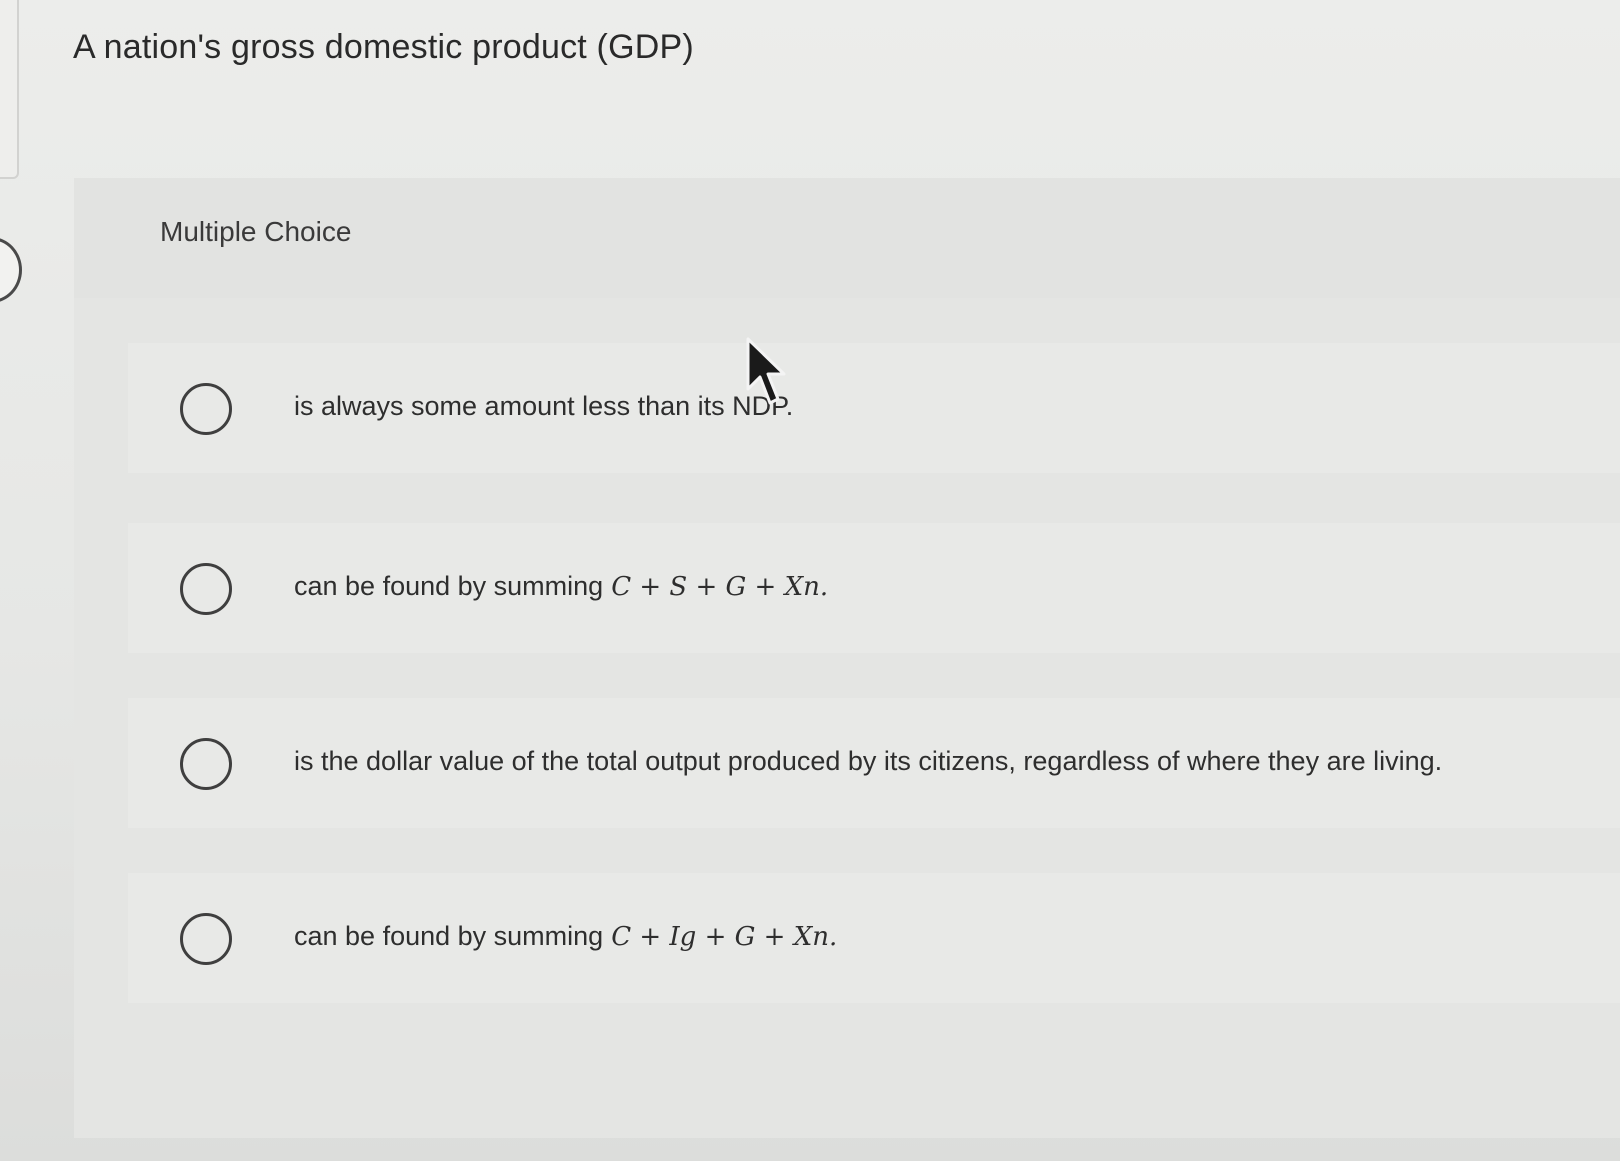 Image resolution: width=1620 pixels, height=1161 pixels. What do you see at coordinates (874, 588) in the screenshot?
I see `choice-option-2: can be found by summing C + S + G + Xn.` at bounding box center [874, 588].